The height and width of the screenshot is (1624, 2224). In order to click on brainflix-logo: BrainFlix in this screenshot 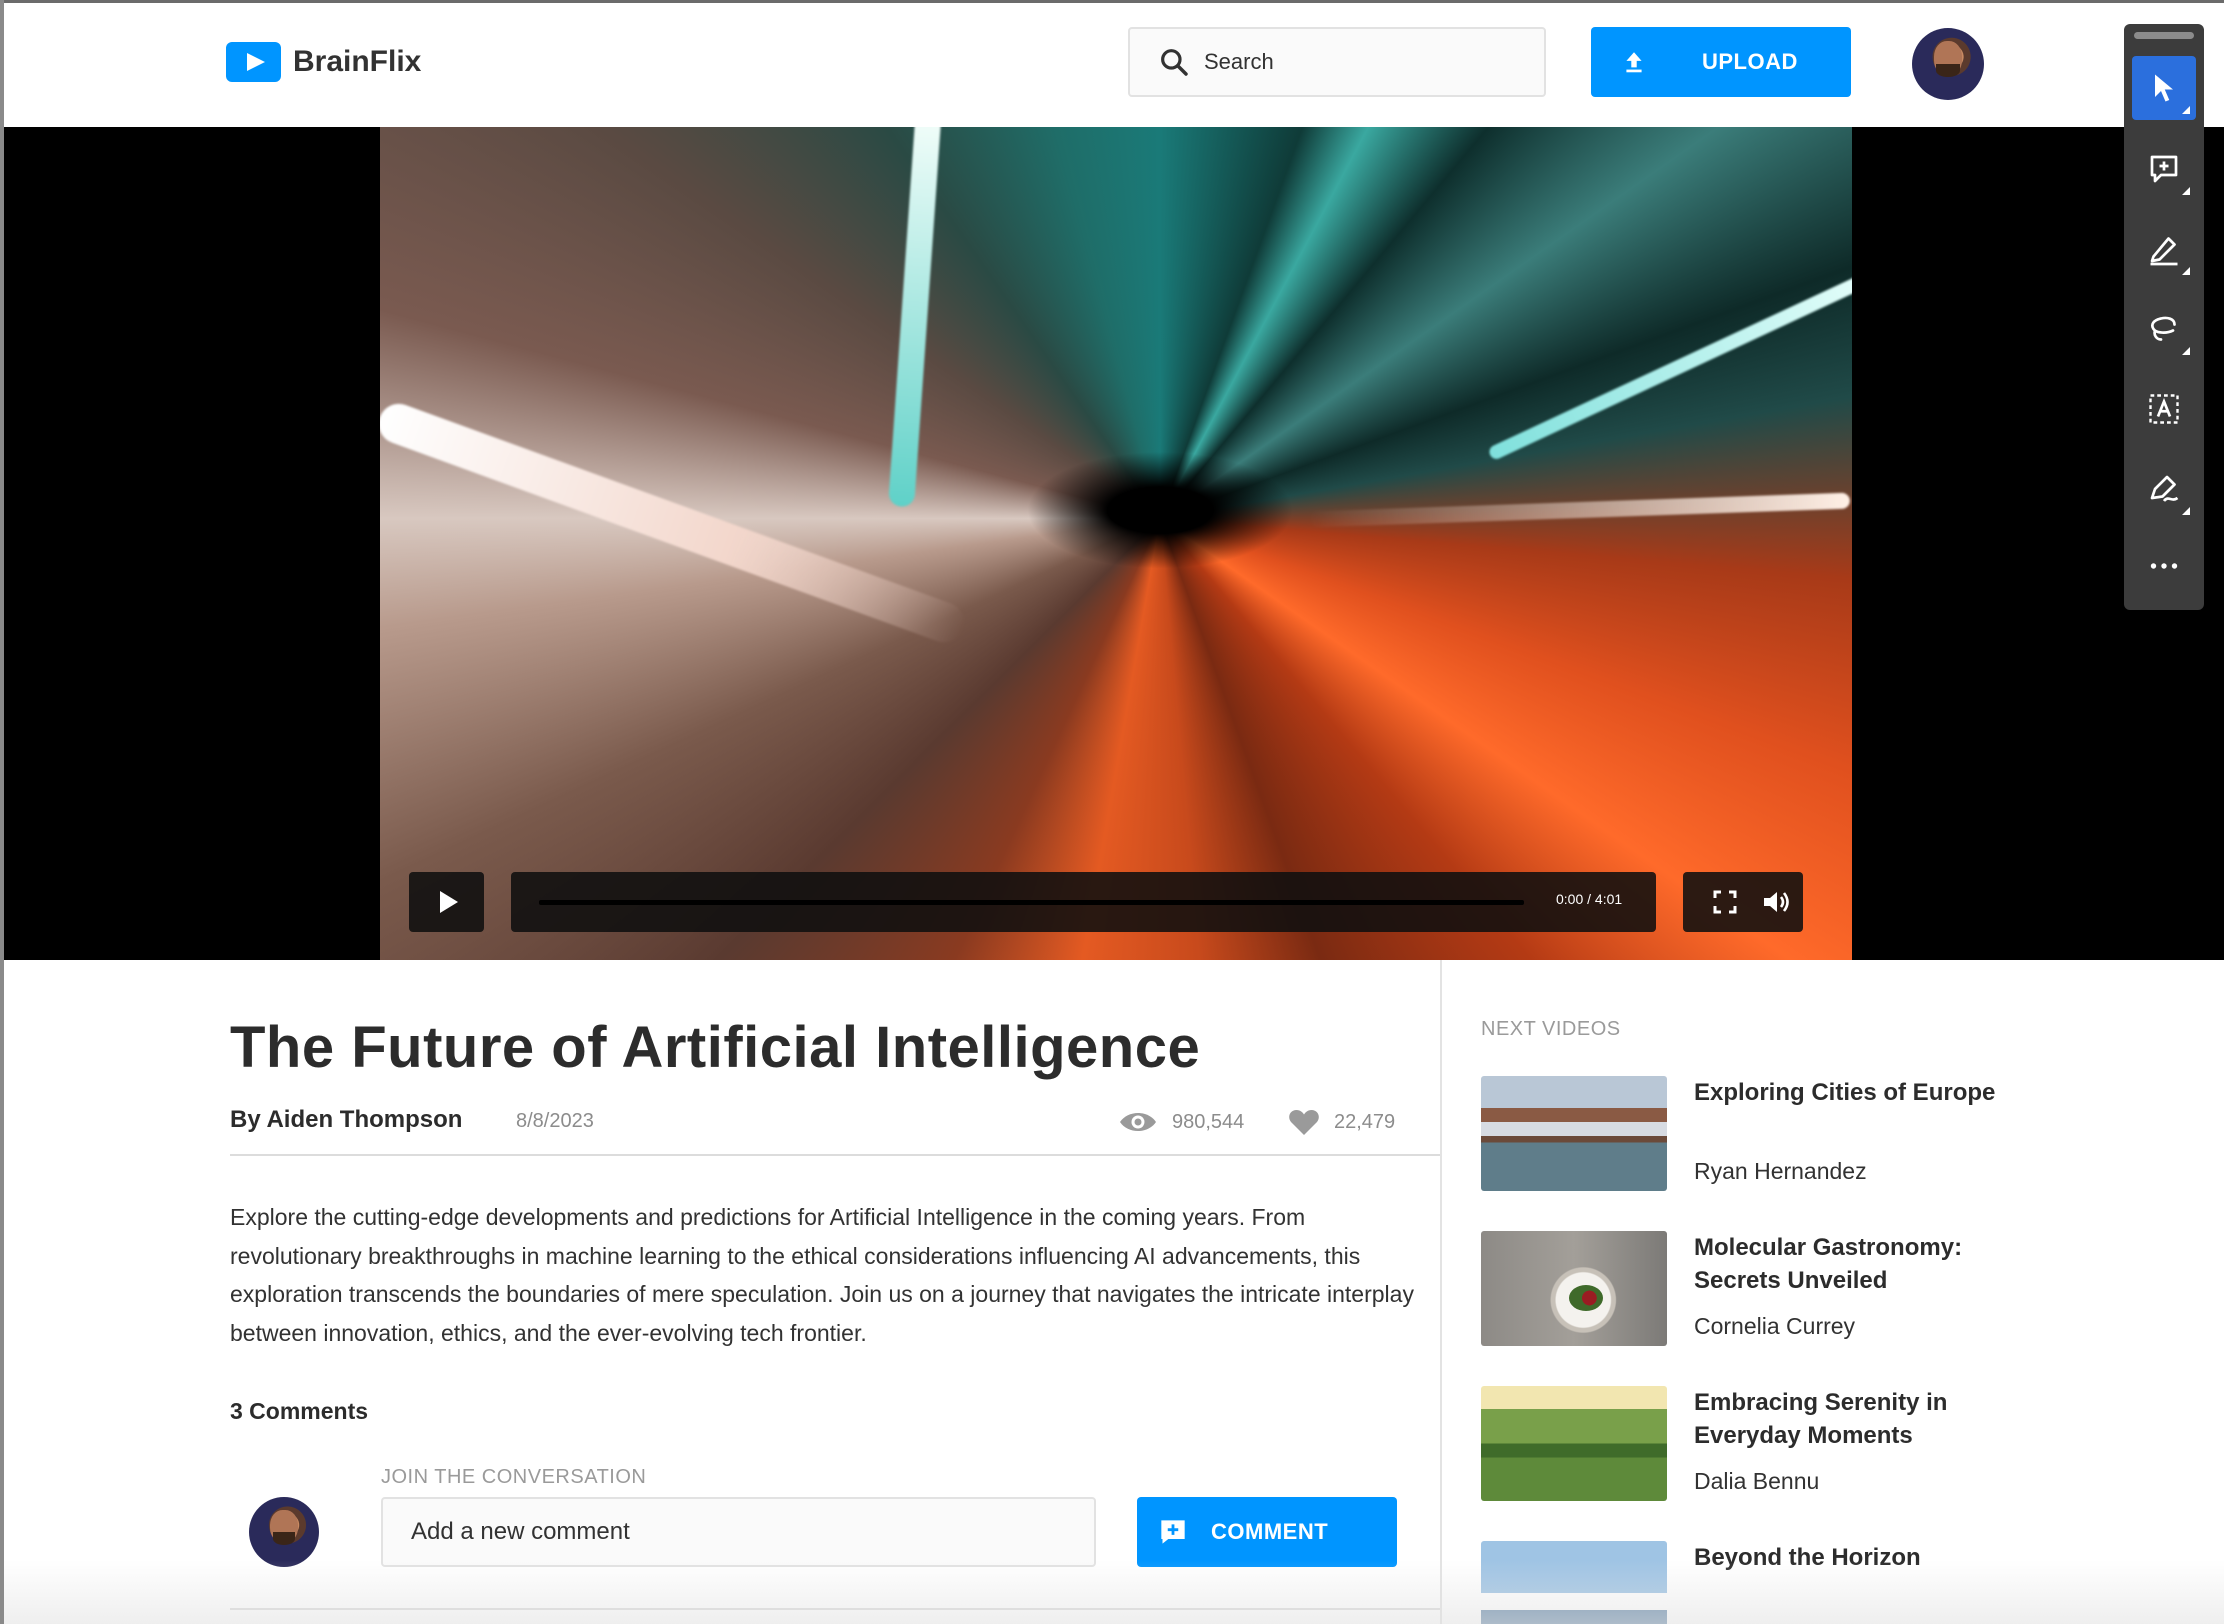, I will do `click(323, 62)`.